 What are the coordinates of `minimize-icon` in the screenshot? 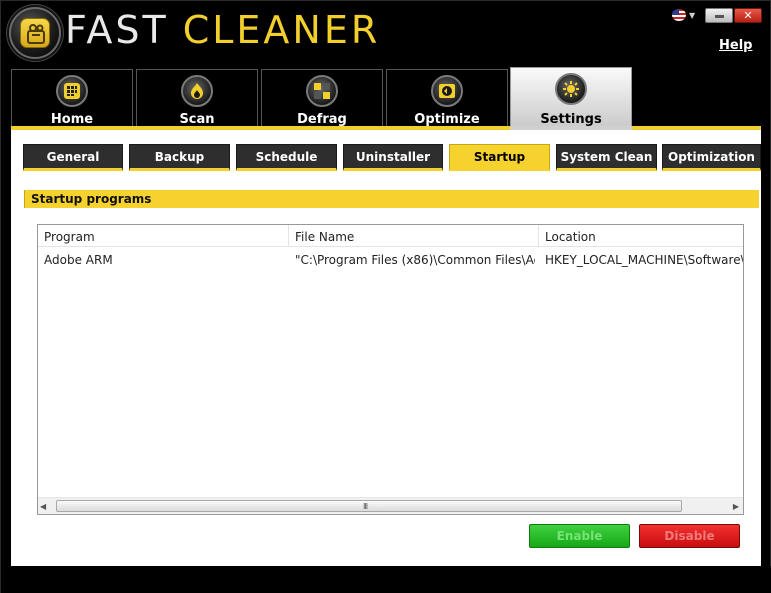 It's located at (719, 16).